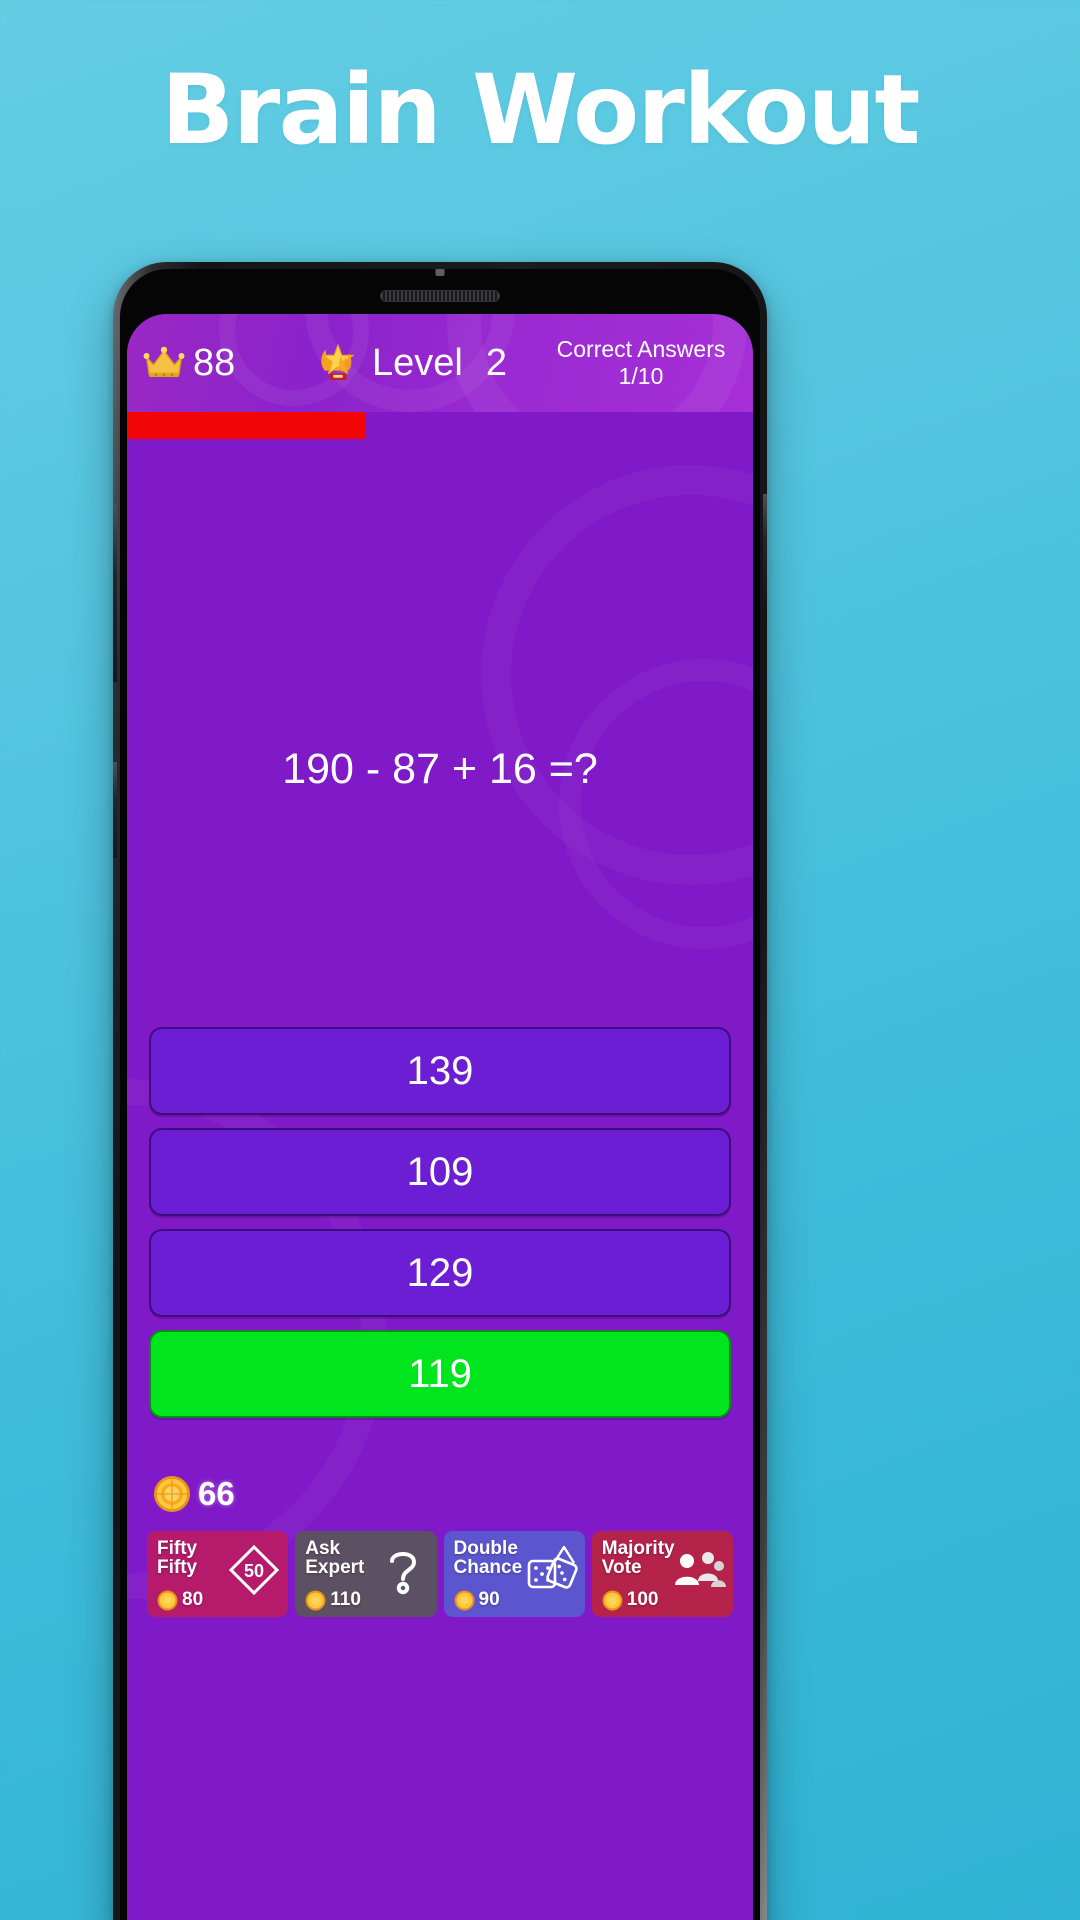  What do you see at coordinates (177, 1568) in the screenshot?
I see `powerup-label-line2: Fifty` at bounding box center [177, 1568].